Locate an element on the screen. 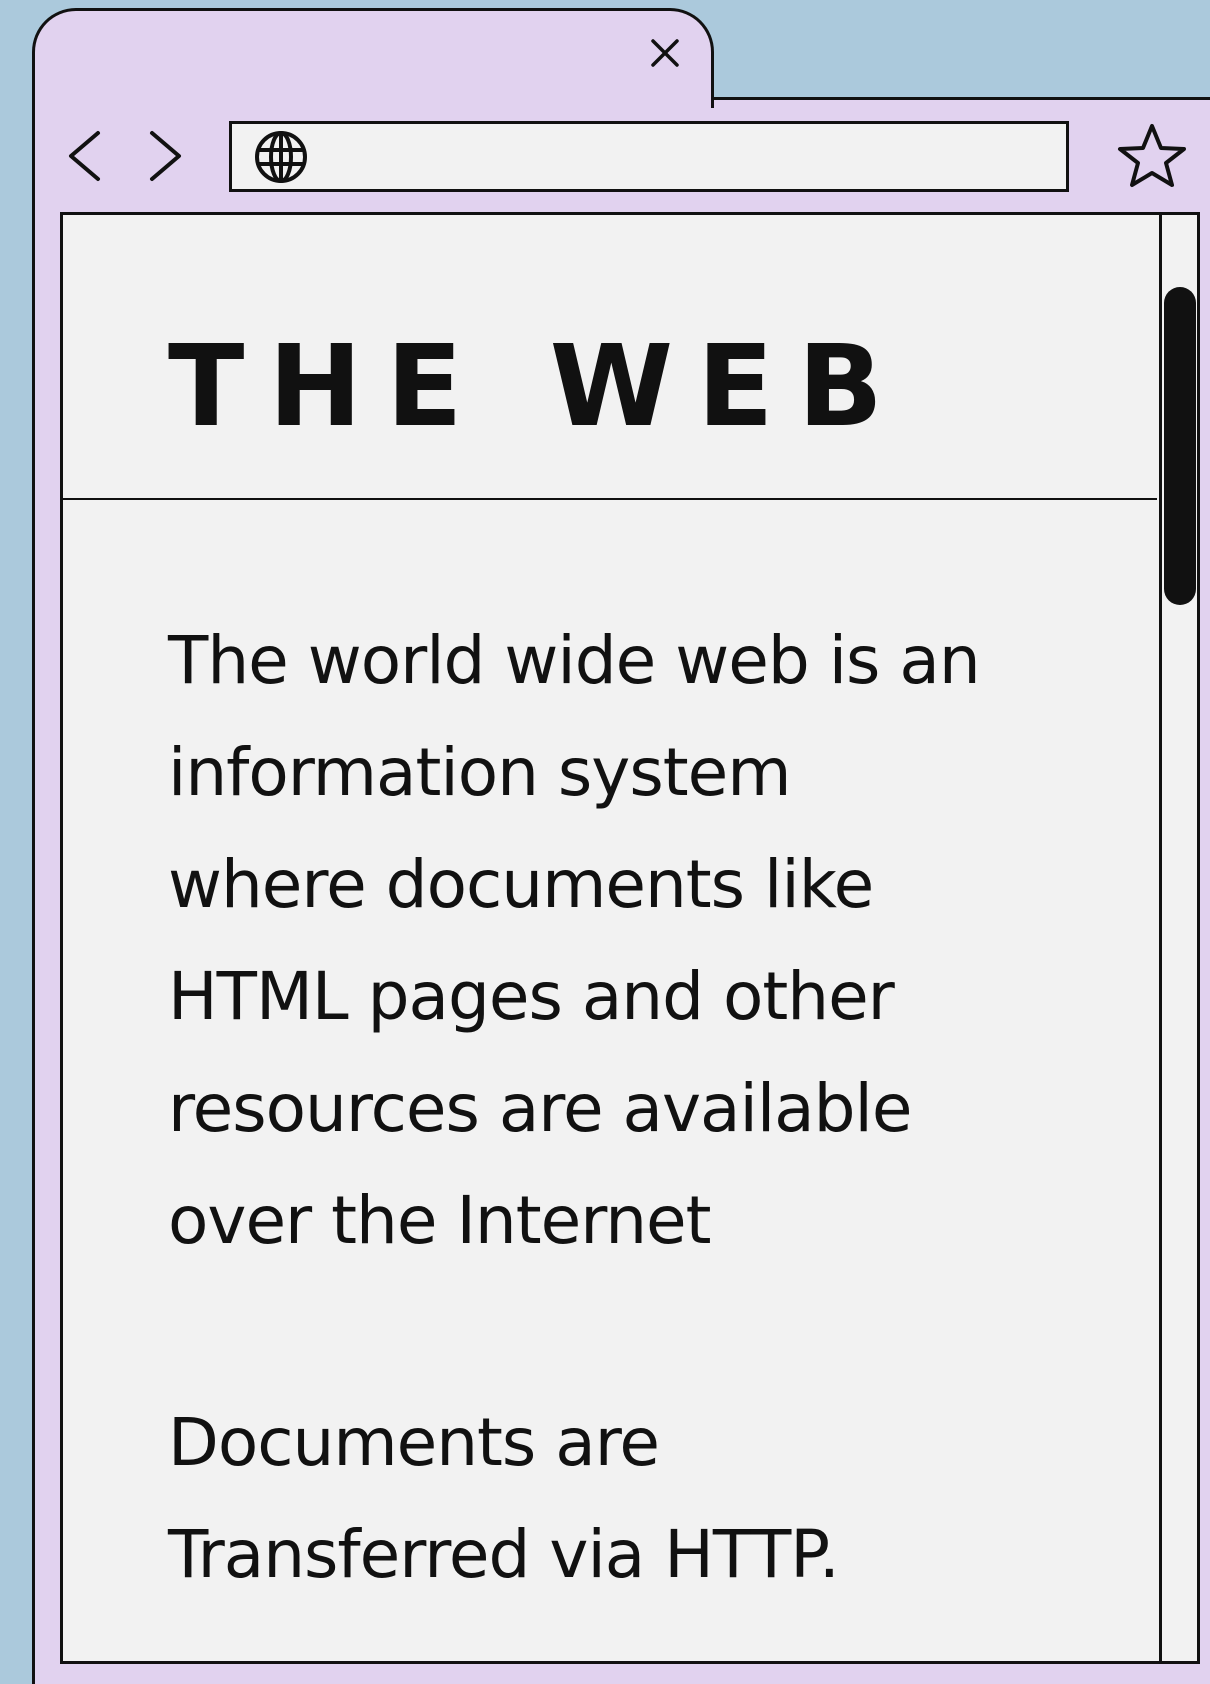 This screenshot has height=1684, width=1210. paragraph-http: Documents are Transferred via HTTP. is located at coordinates (504, 1498).